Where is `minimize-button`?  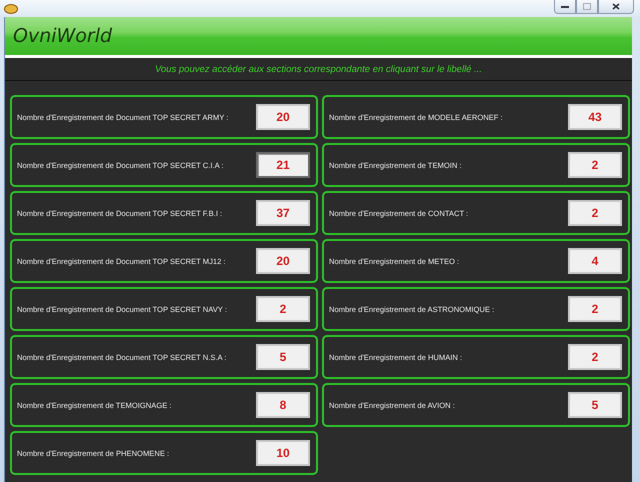 minimize-button is located at coordinates (565, 7).